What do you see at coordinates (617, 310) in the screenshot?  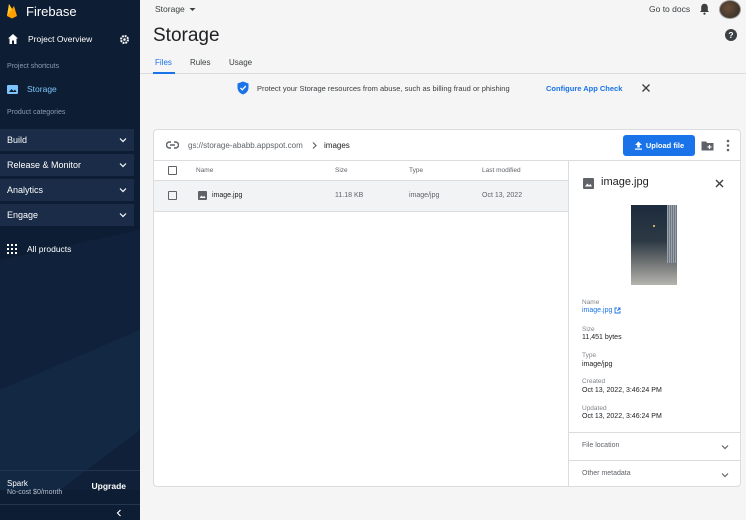 I see `open-in-new-icon` at bounding box center [617, 310].